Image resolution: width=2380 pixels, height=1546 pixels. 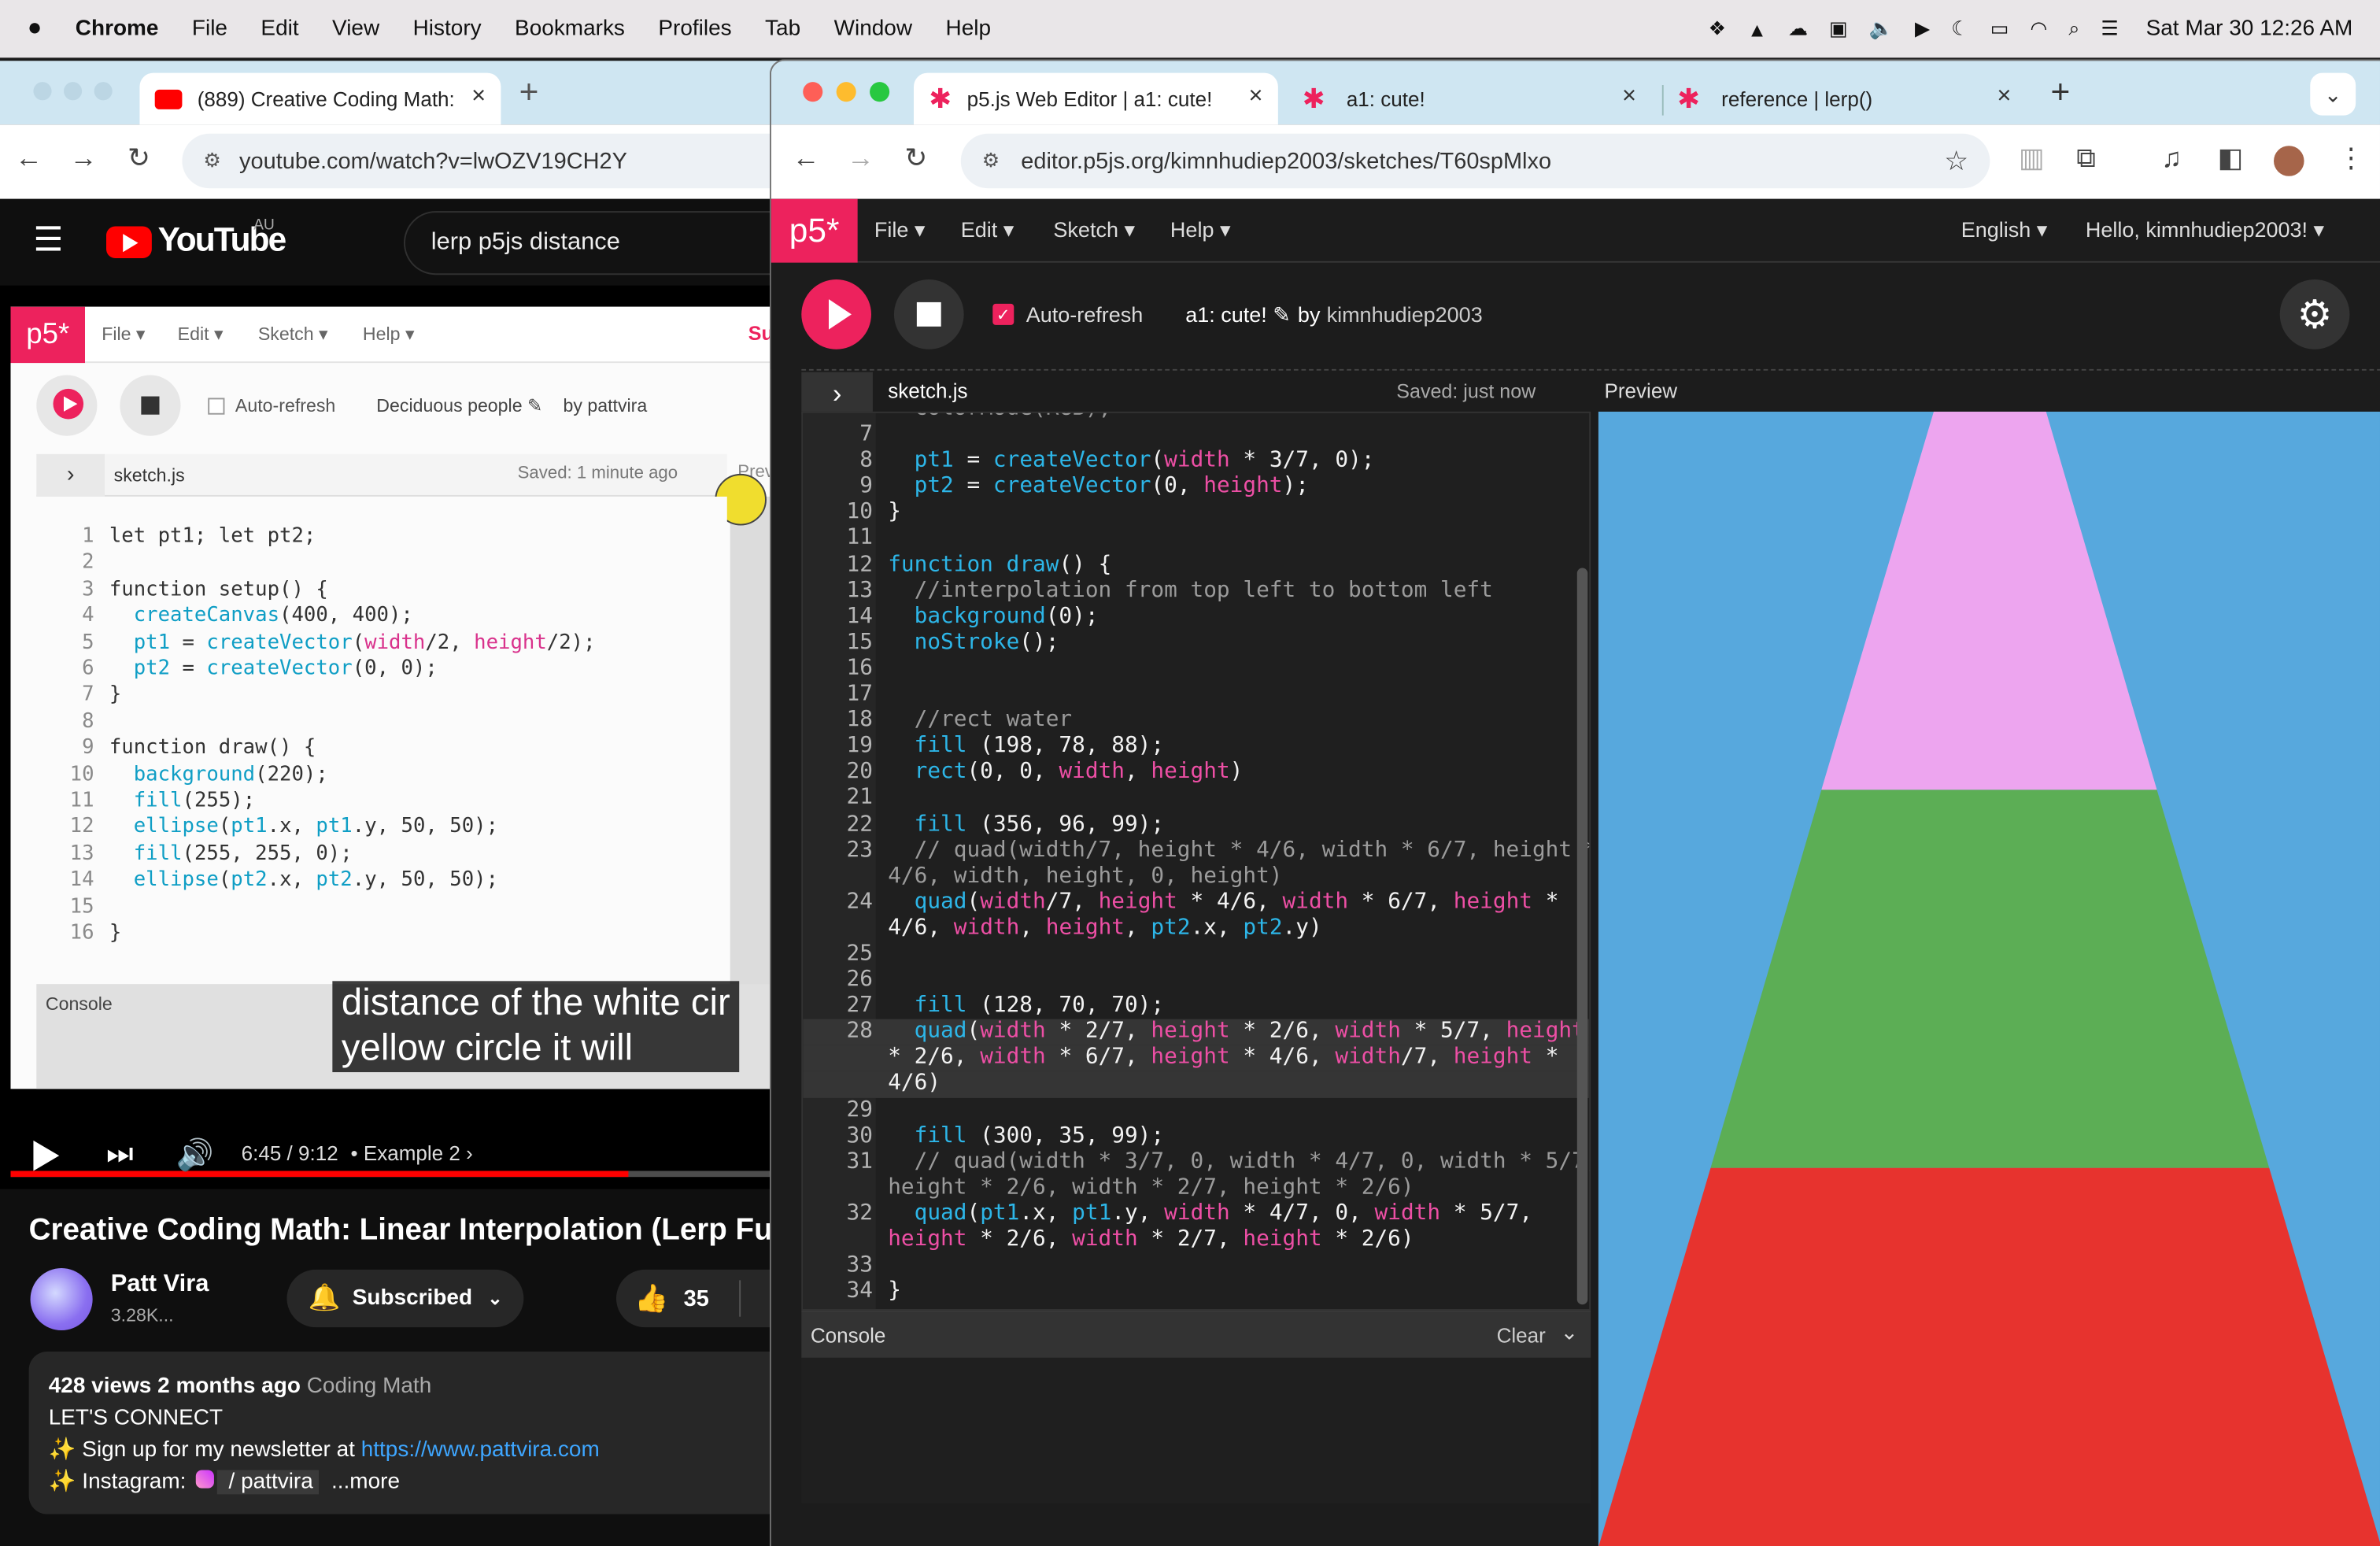 I want to click on code-line: 16, so click(x=1196, y=669).